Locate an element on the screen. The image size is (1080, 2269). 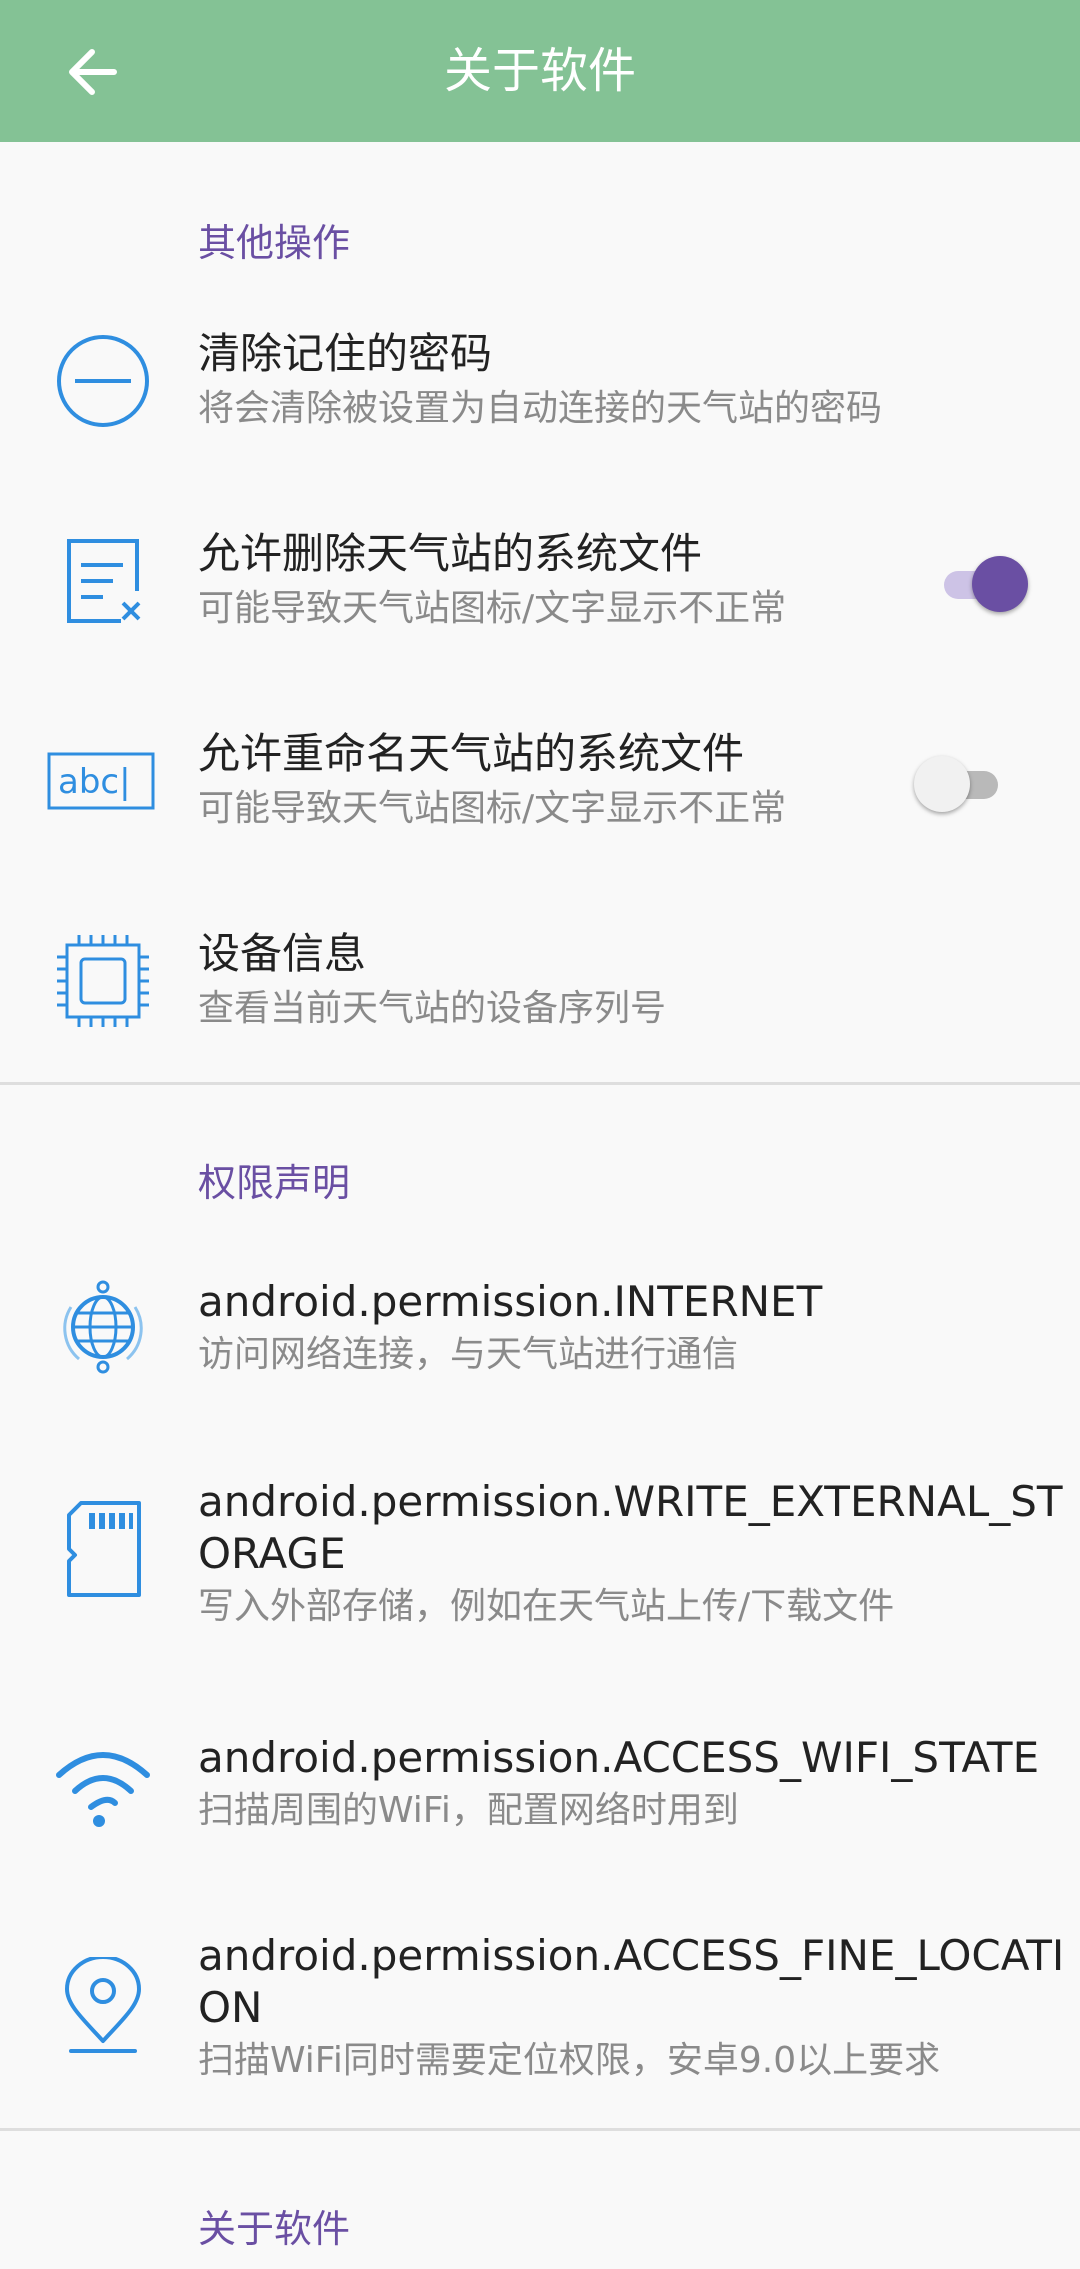
clear-password-title: 清除记住的密码 is located at coordinates (345, 353).